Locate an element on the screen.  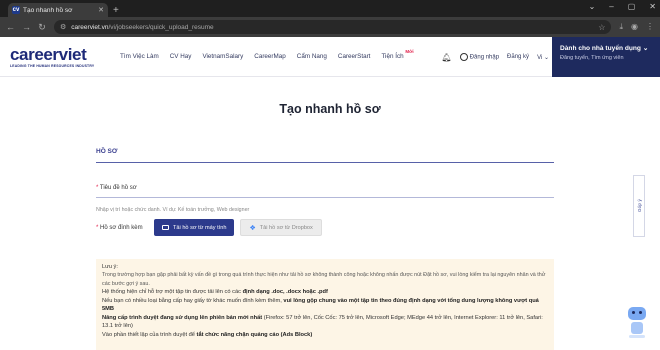
nav-item-vietnamsalary: VietnamSalary is located at coordinates (222, 56).